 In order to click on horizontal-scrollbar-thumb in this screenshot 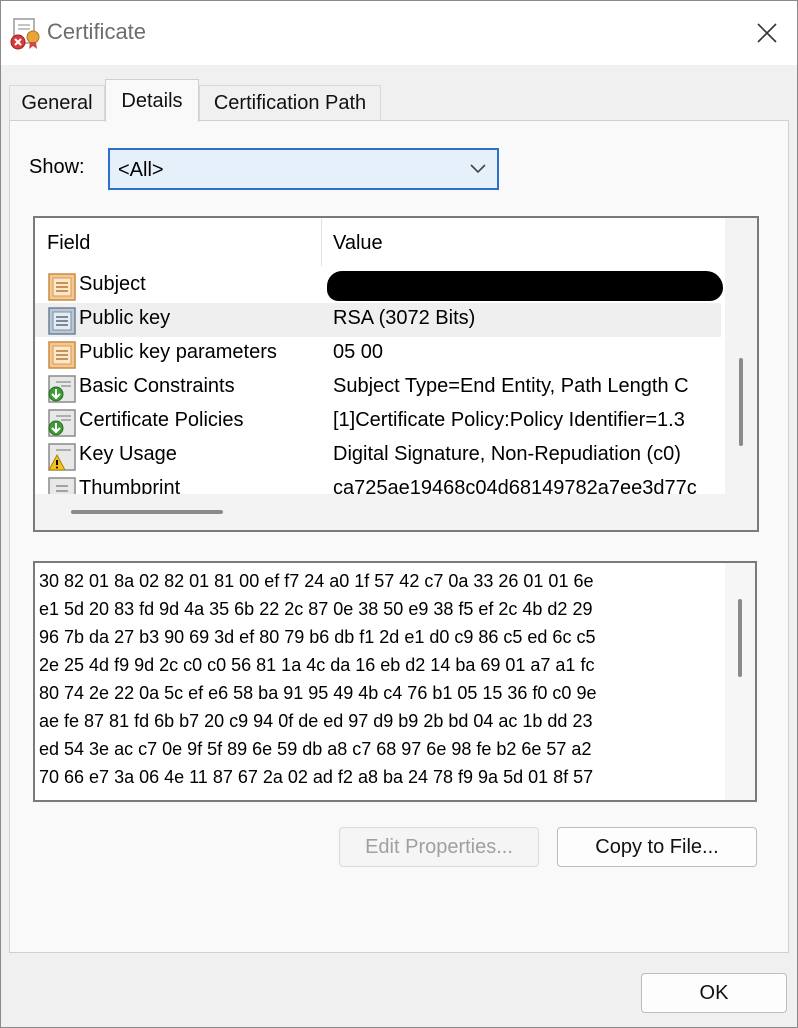, I will do `click(147, 512)`.